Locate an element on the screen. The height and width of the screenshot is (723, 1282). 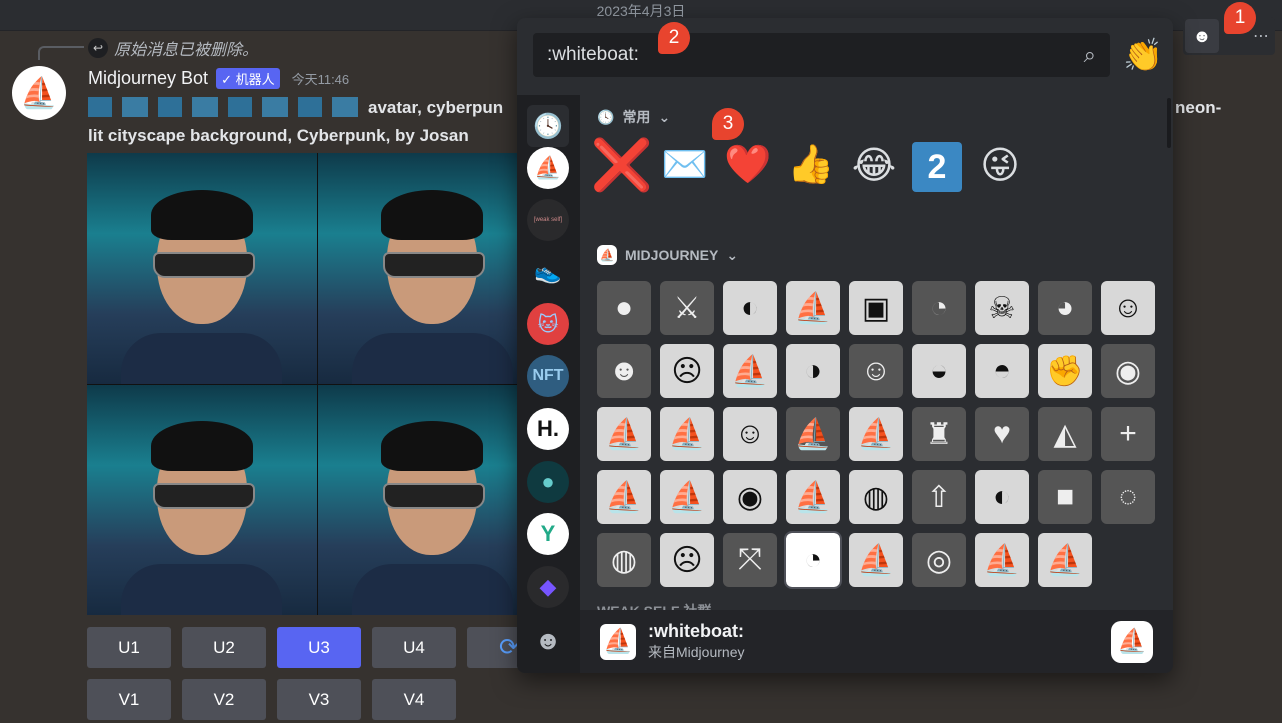
emoji-x: ❌ is located at coordinates (622, 165).